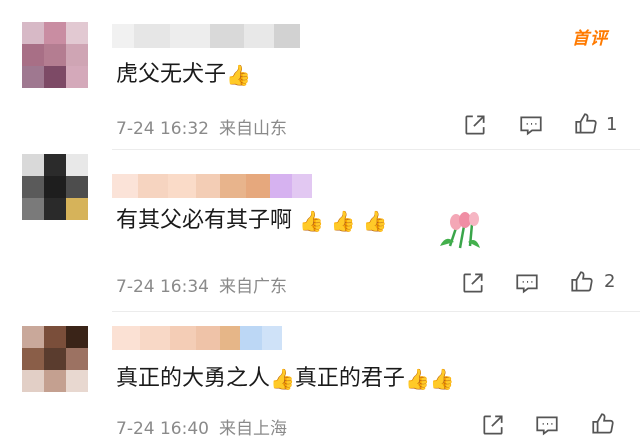  What do you see at coordinates (252, 287) in the screenshot?
I see `comment-location: 来自广东` at bounding box center [252, 287].